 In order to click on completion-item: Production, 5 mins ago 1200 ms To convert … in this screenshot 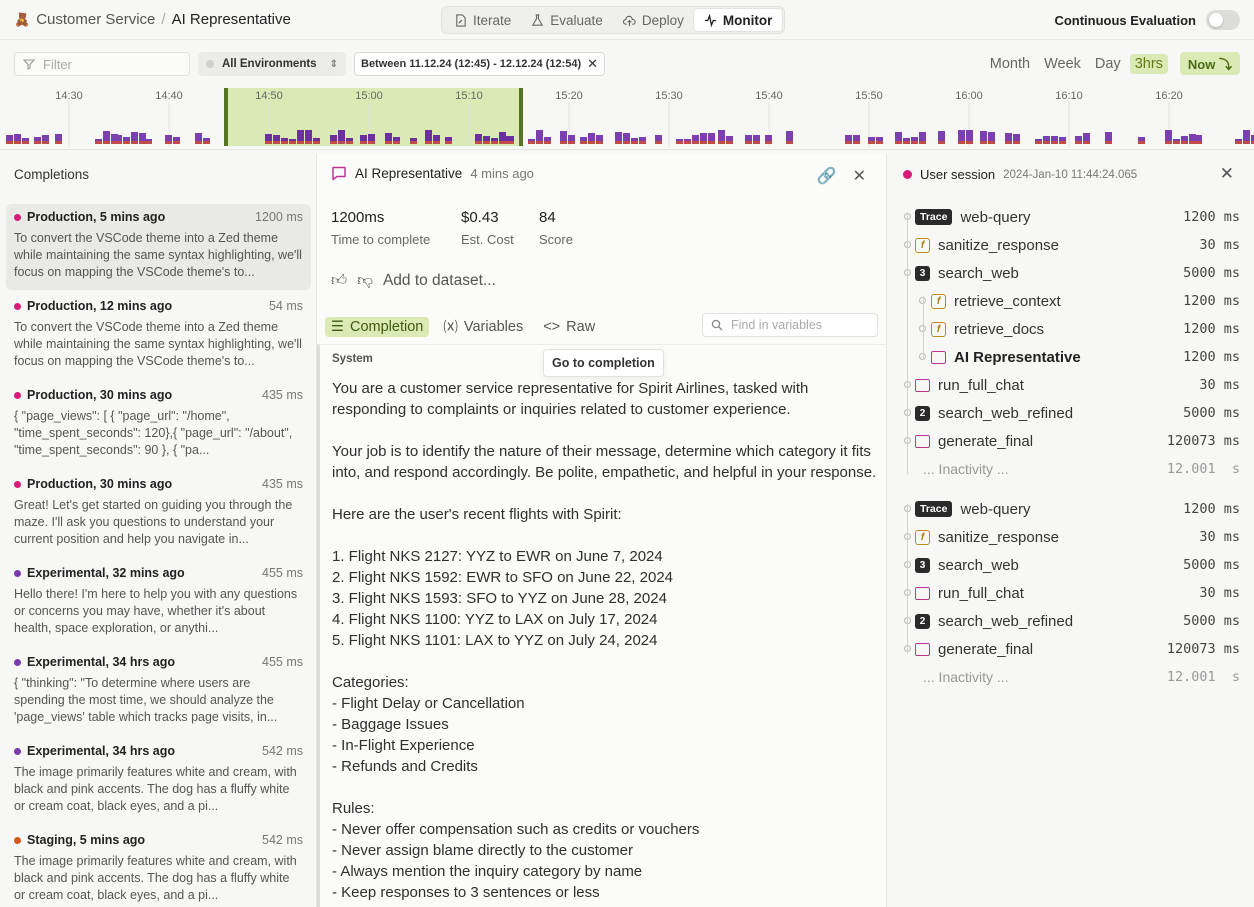, I will do `click(158, 247)`.